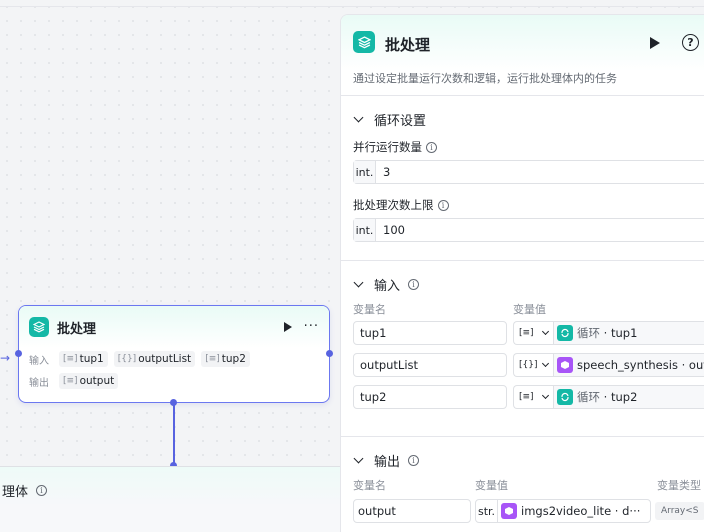 Image resolution: width=704 pixels, height=532 pixels. I want to click on parallel-count-input: int. 3, so click(528, 172).